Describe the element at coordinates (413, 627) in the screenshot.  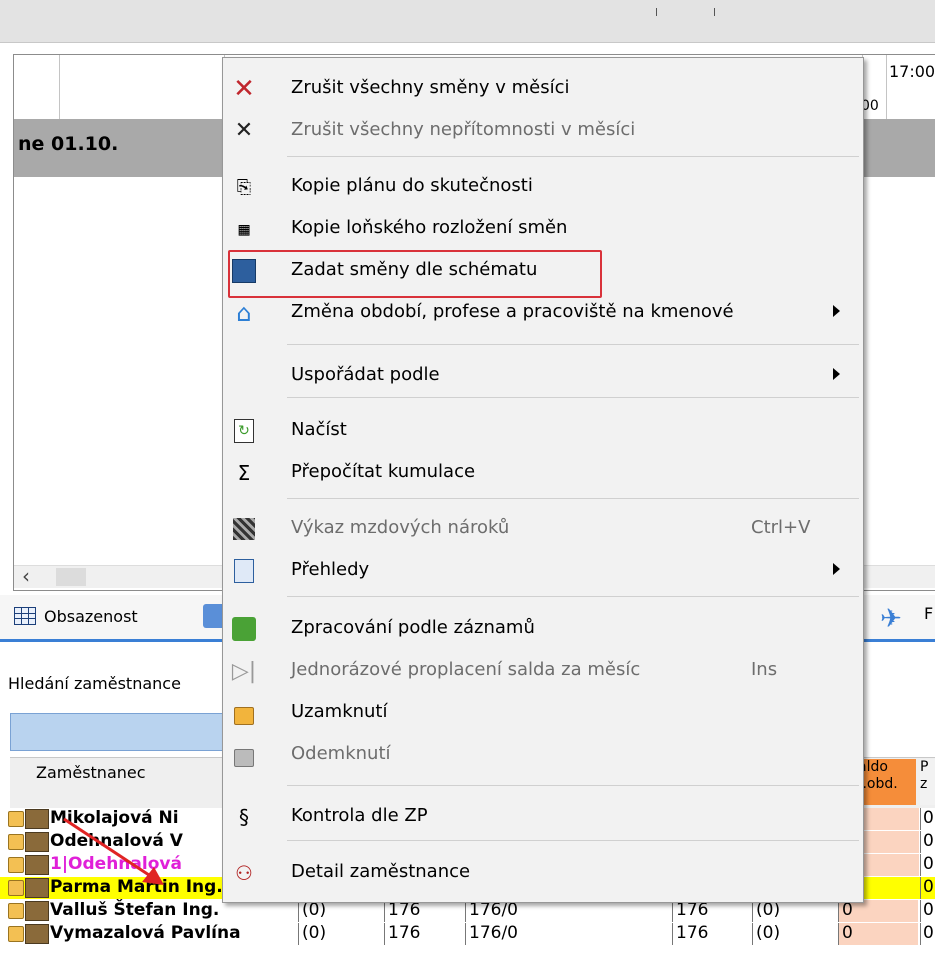
I see `menu-item-label: Zpracování podle záznamů` at that location.